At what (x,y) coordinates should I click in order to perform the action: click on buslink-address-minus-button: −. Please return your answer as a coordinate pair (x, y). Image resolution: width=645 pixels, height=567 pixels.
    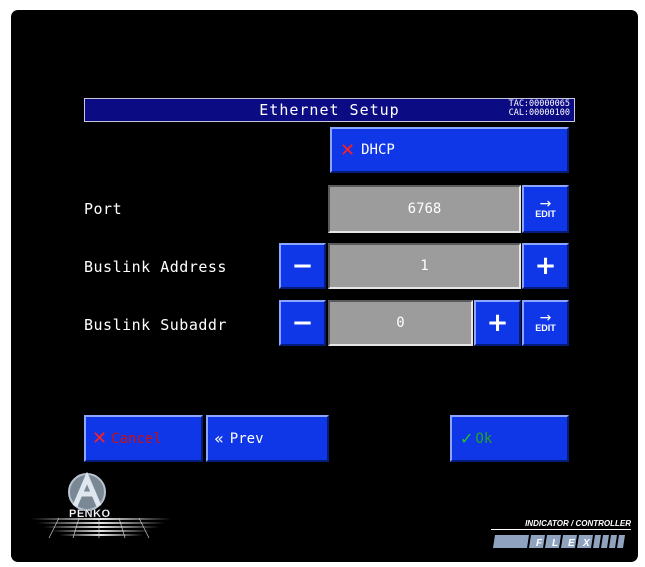
    Looking at the image, I should click on (302, 266).